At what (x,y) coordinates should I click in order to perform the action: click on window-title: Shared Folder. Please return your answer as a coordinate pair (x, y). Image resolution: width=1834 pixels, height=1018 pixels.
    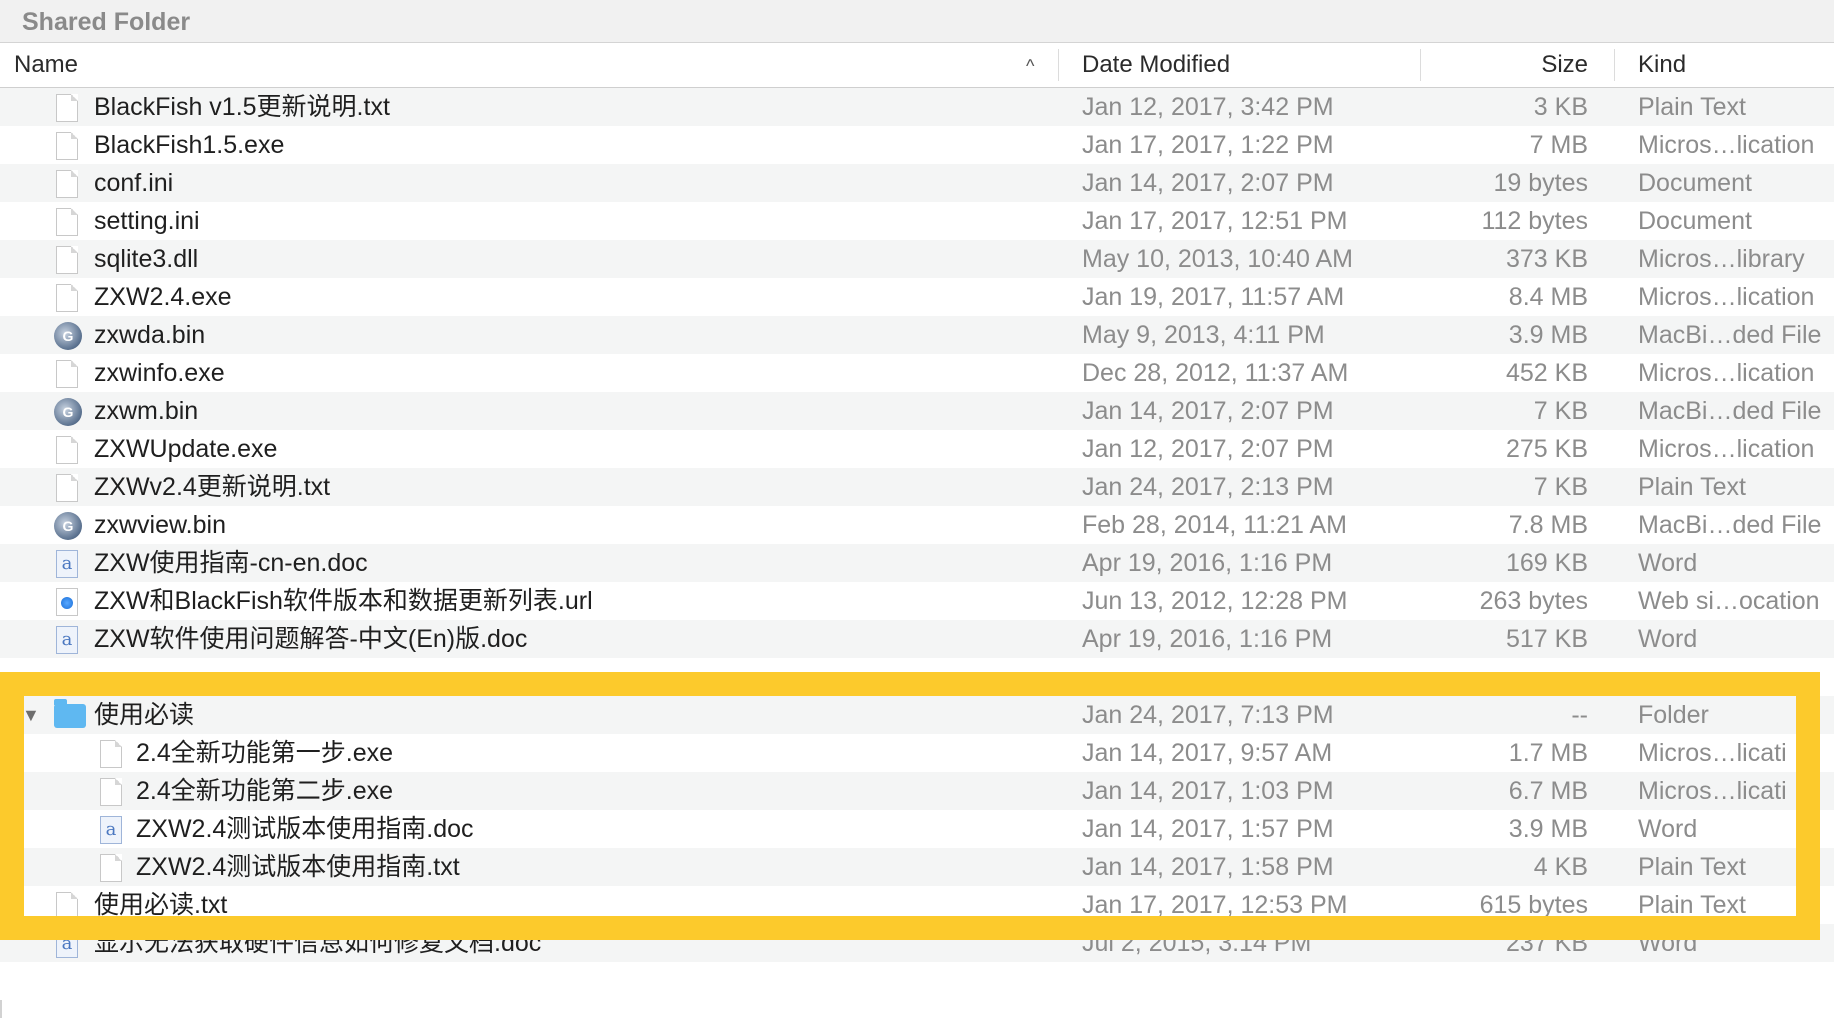
    Looking at the image, I should click on (106, 22).